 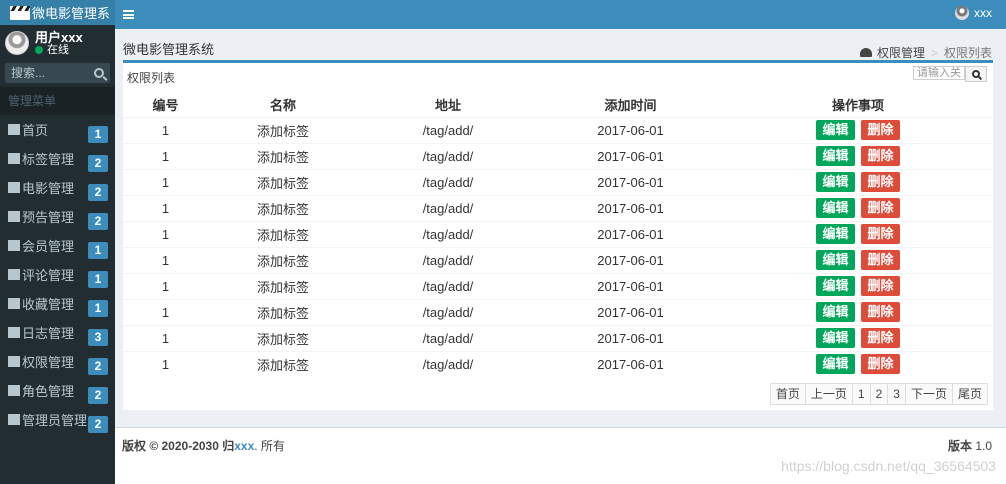 I want to click on menu-header: 管理菜单, so click(x=57, y=101).